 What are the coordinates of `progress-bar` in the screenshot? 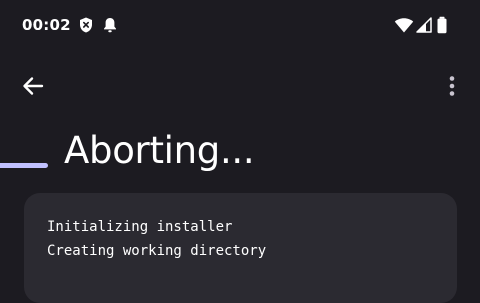 It's located at (240, 165).